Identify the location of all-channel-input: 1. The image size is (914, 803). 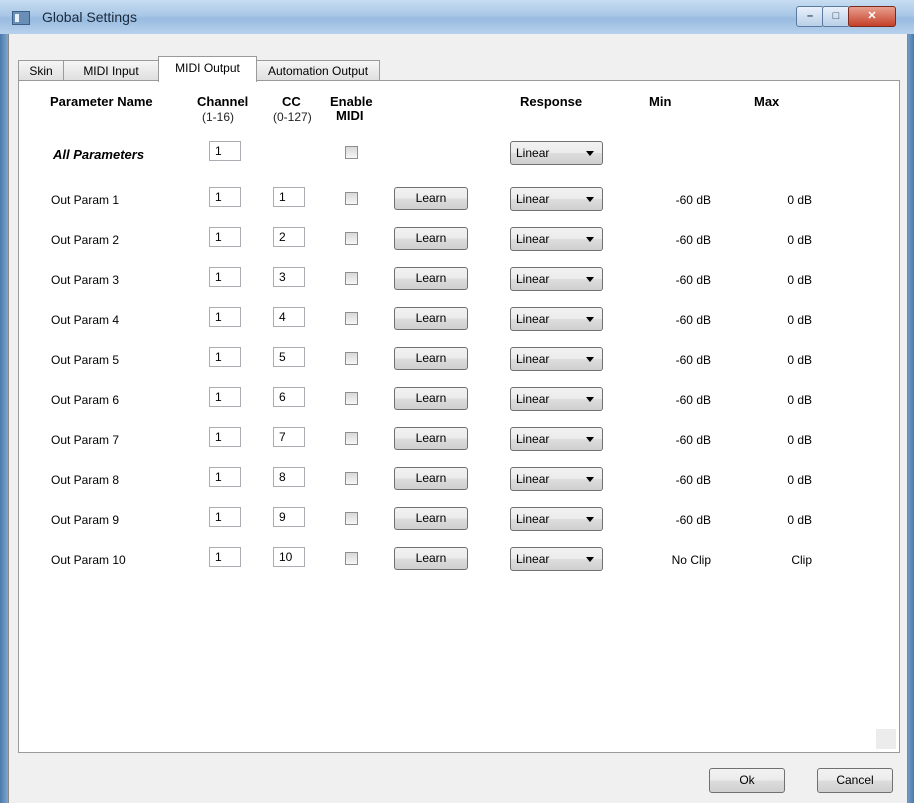
(225, 151).